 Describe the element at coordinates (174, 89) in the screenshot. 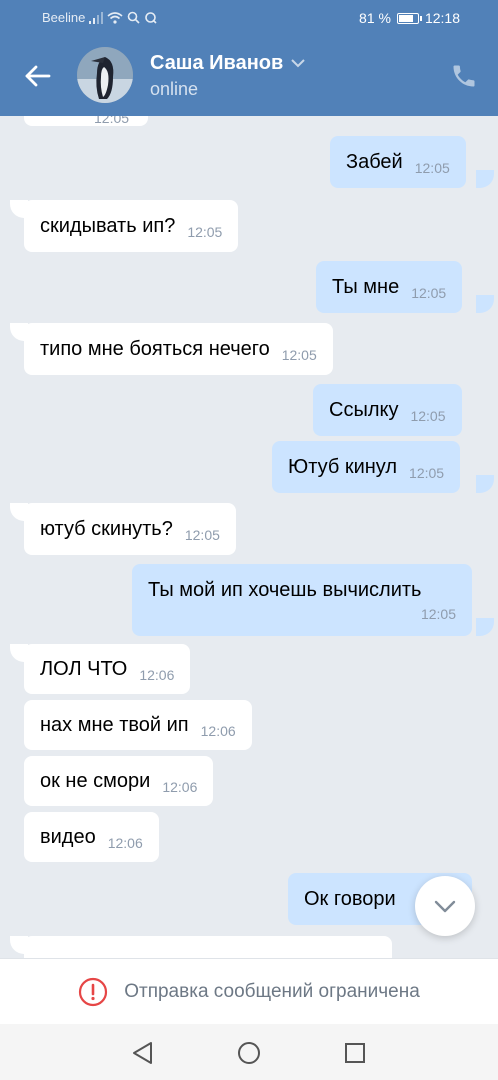

I see `presence-status: online` at that location.